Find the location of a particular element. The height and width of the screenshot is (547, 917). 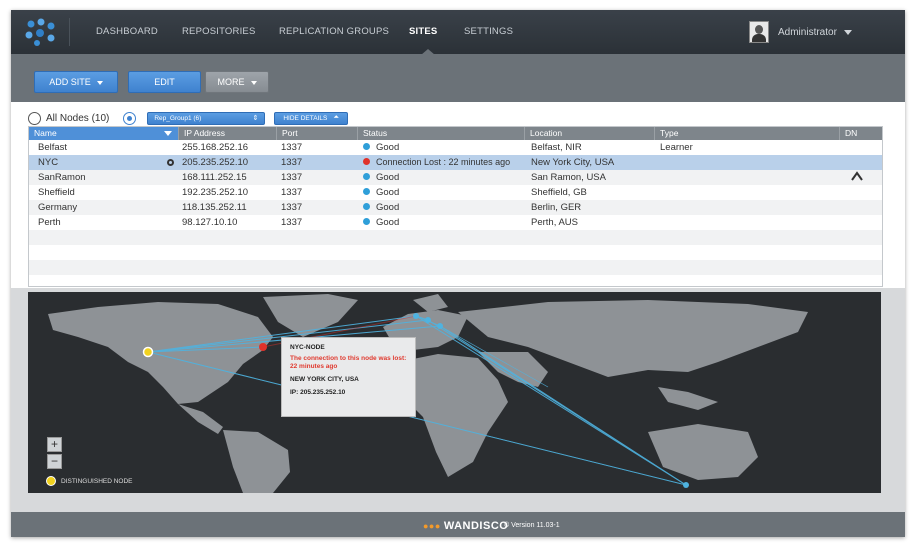

footer-brand-text: WANDISCO is located at coordinates (476, 526).